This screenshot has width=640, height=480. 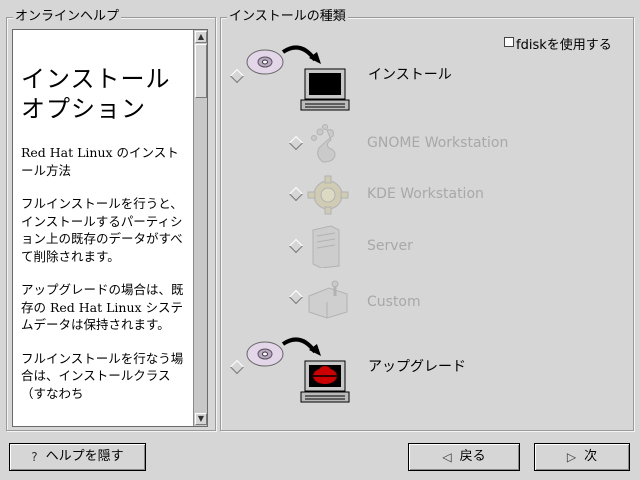 I want to click on next-button: ▷ 次, so click(x=582, y=457).